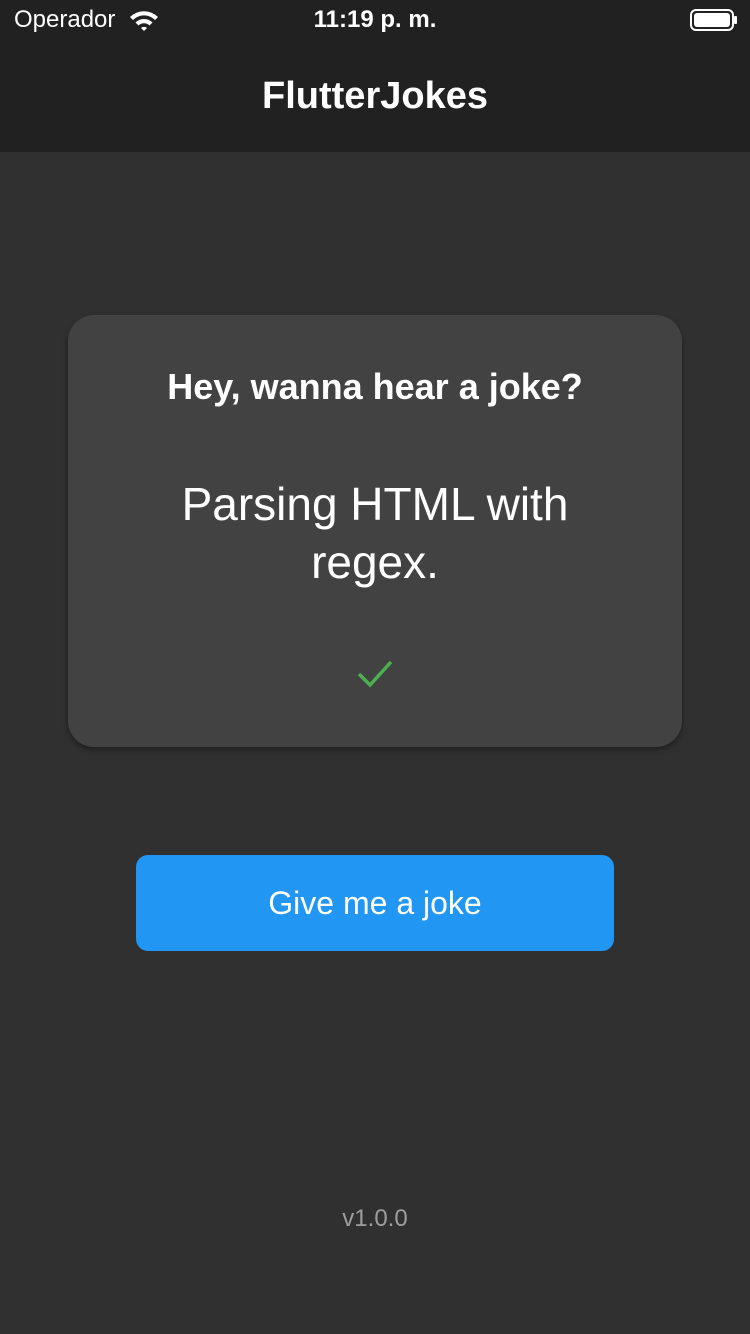  Describe the element at coordinates (375, 386) in the screenshot. I see `card-heading: Hey, wanna hear a joke?` at that location.